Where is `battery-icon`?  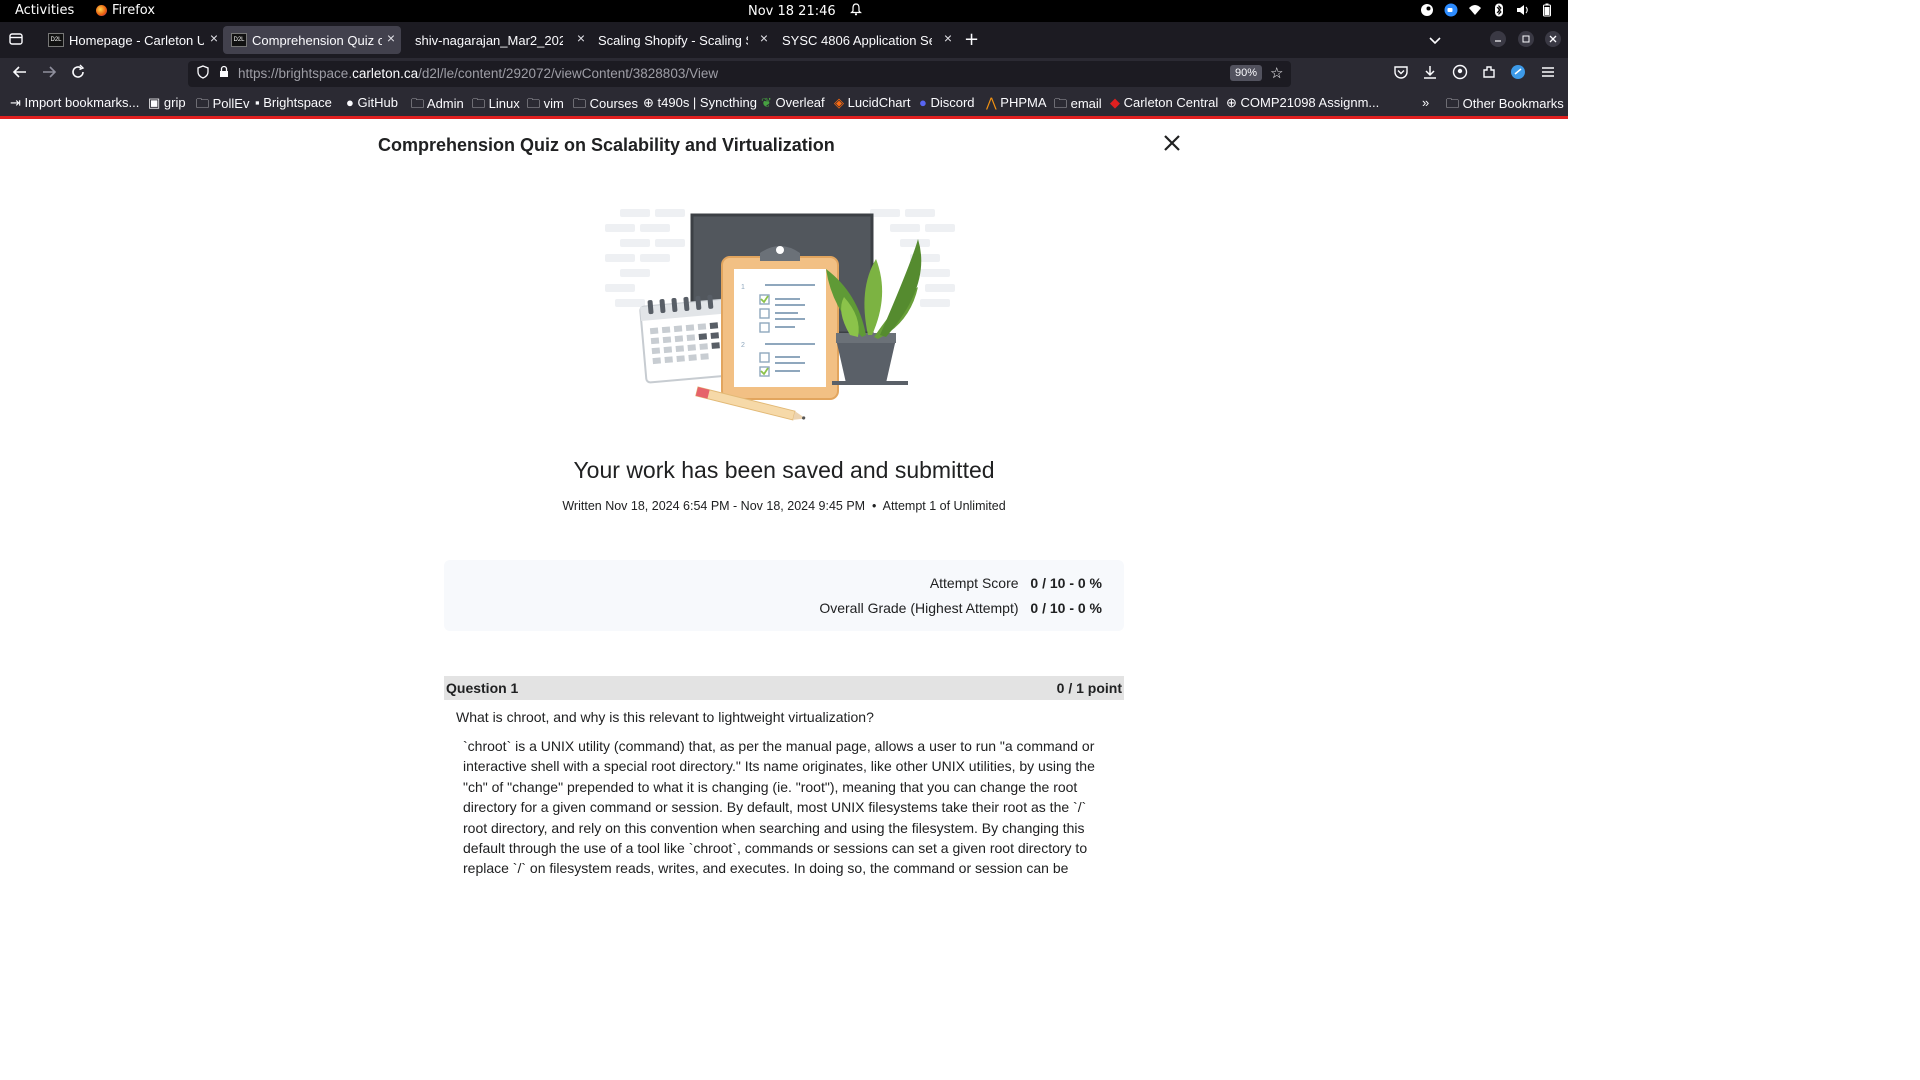
battery-icon is located at coordinates (1547, 10).